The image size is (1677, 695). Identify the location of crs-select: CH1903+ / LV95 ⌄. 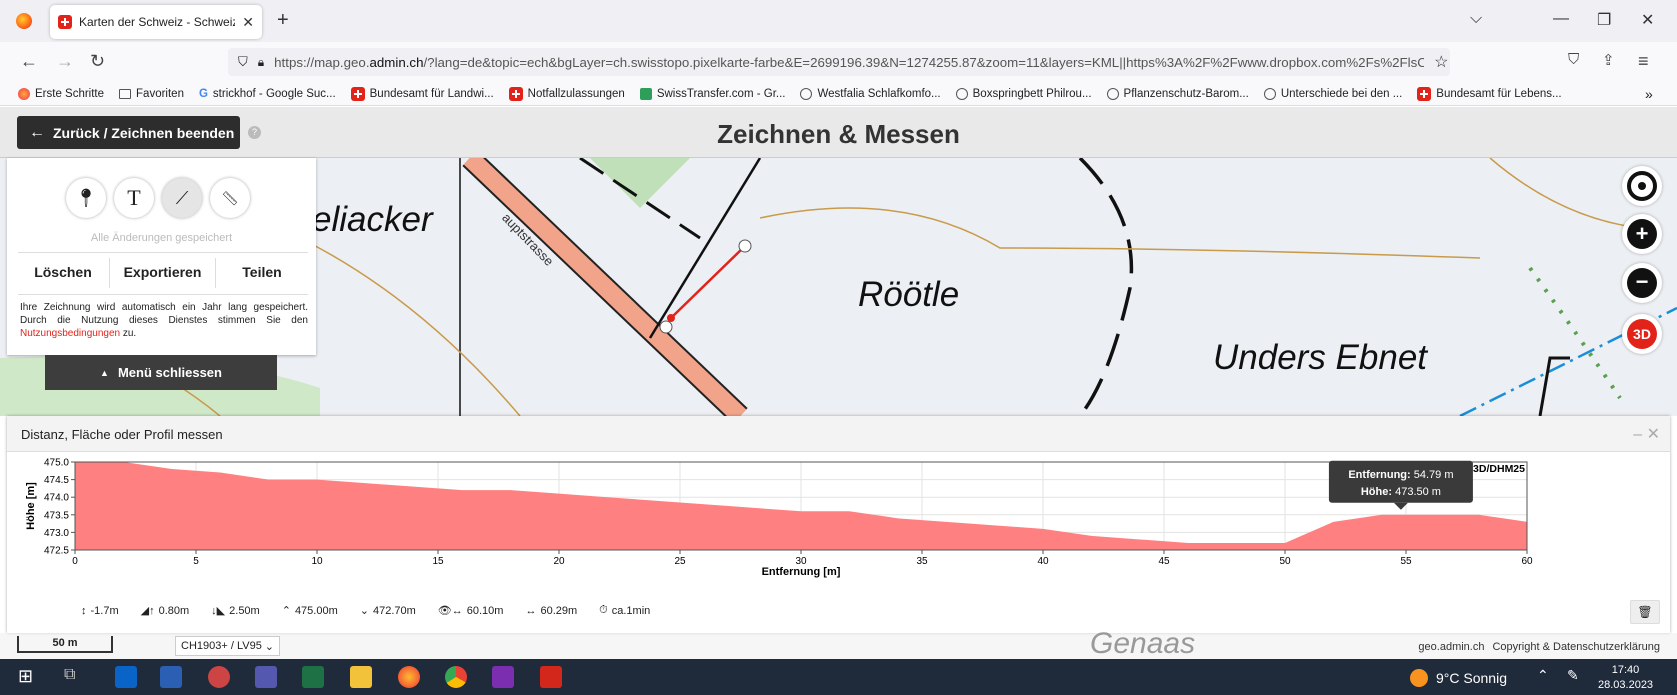
(227, 646).